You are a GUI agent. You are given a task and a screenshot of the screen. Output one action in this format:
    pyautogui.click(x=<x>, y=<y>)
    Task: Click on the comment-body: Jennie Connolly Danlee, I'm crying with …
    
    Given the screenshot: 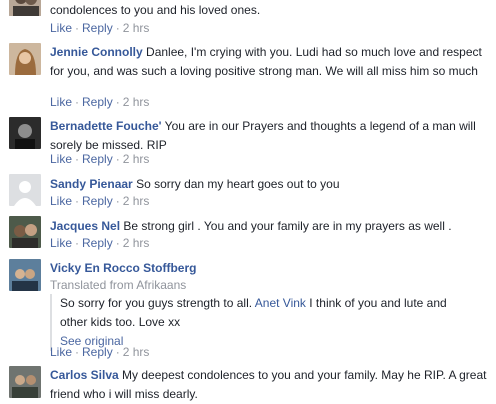 What is the action you would take?
    pyautogui.click(x=269, y=62)
    